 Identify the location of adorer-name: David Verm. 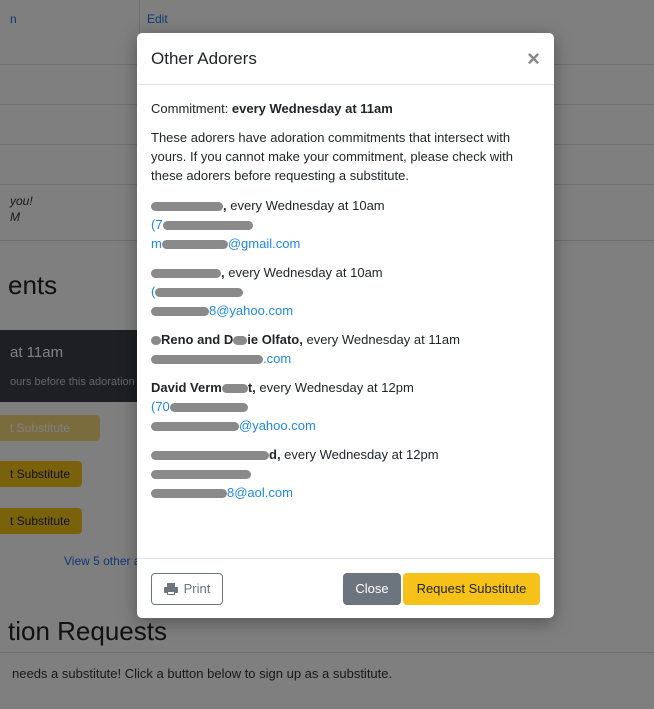
(186, 387).